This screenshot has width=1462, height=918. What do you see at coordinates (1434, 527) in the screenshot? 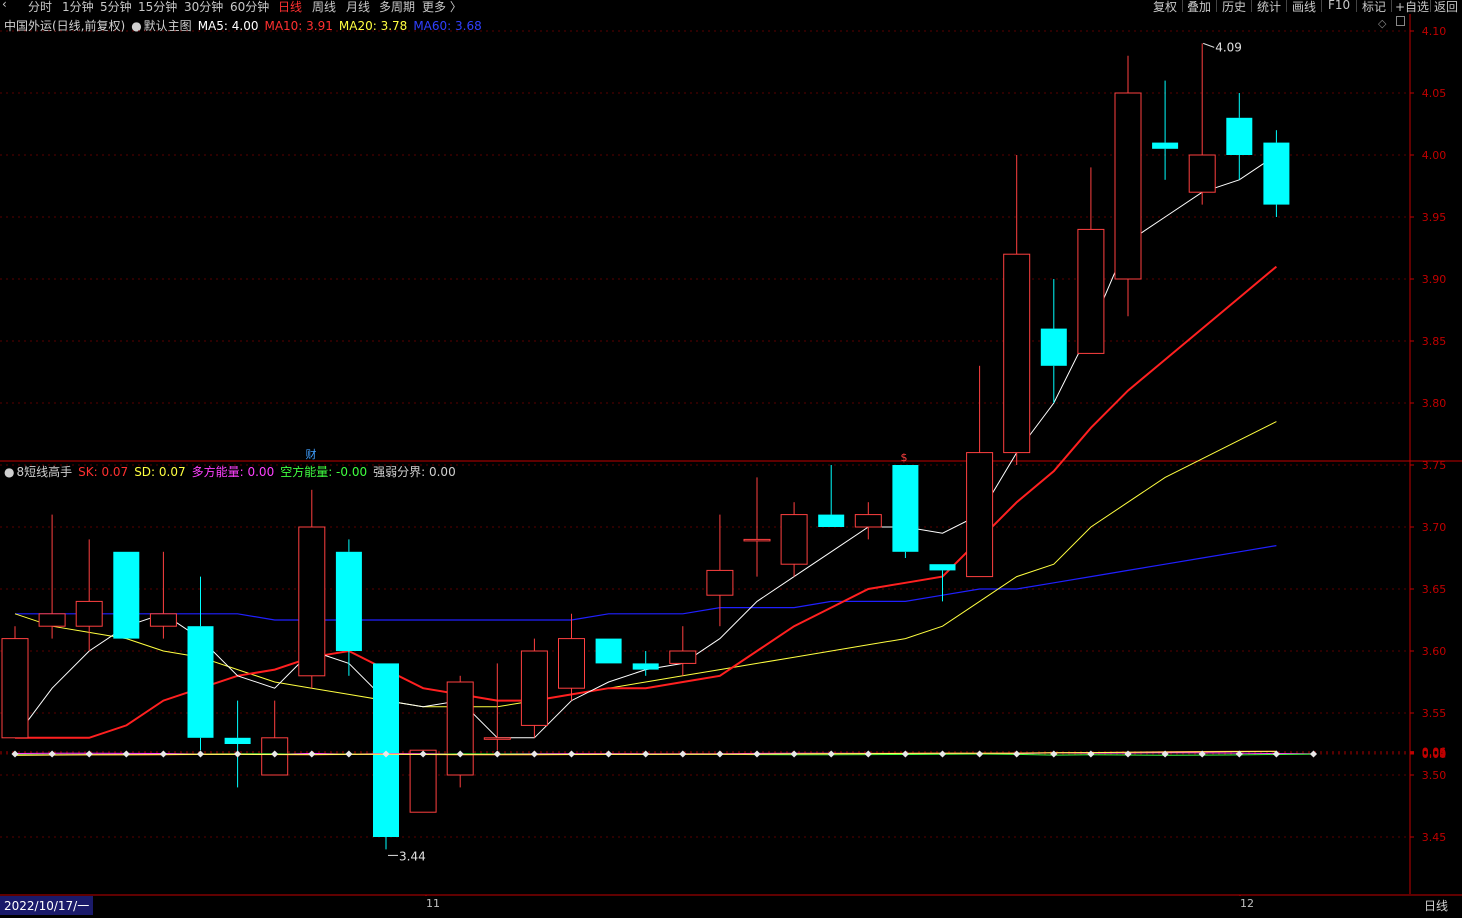
I see `y-tick-label: 3.70` at bounding box center [1434, 527].